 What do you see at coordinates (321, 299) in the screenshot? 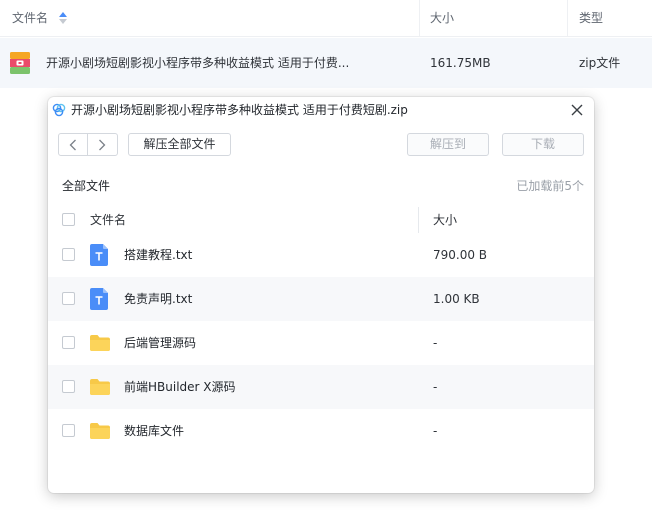
I see `table-row: 免责声明.txt 1.00 KB` at bounding box center [321, 299].